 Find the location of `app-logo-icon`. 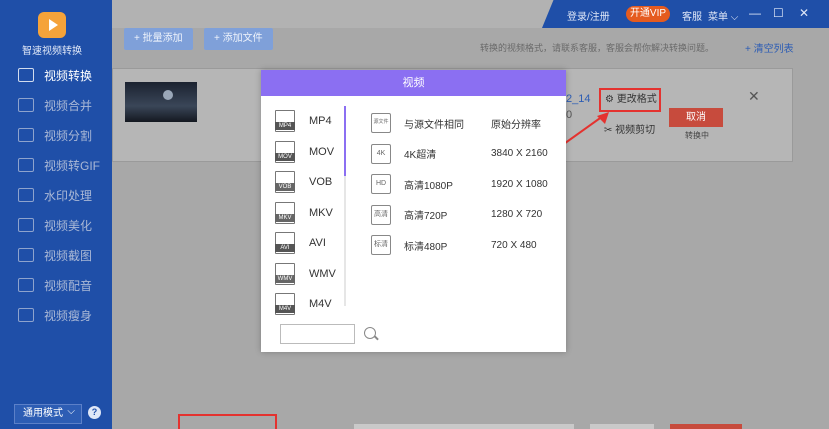

app-logo-icon is located at coordinates (52, 25).